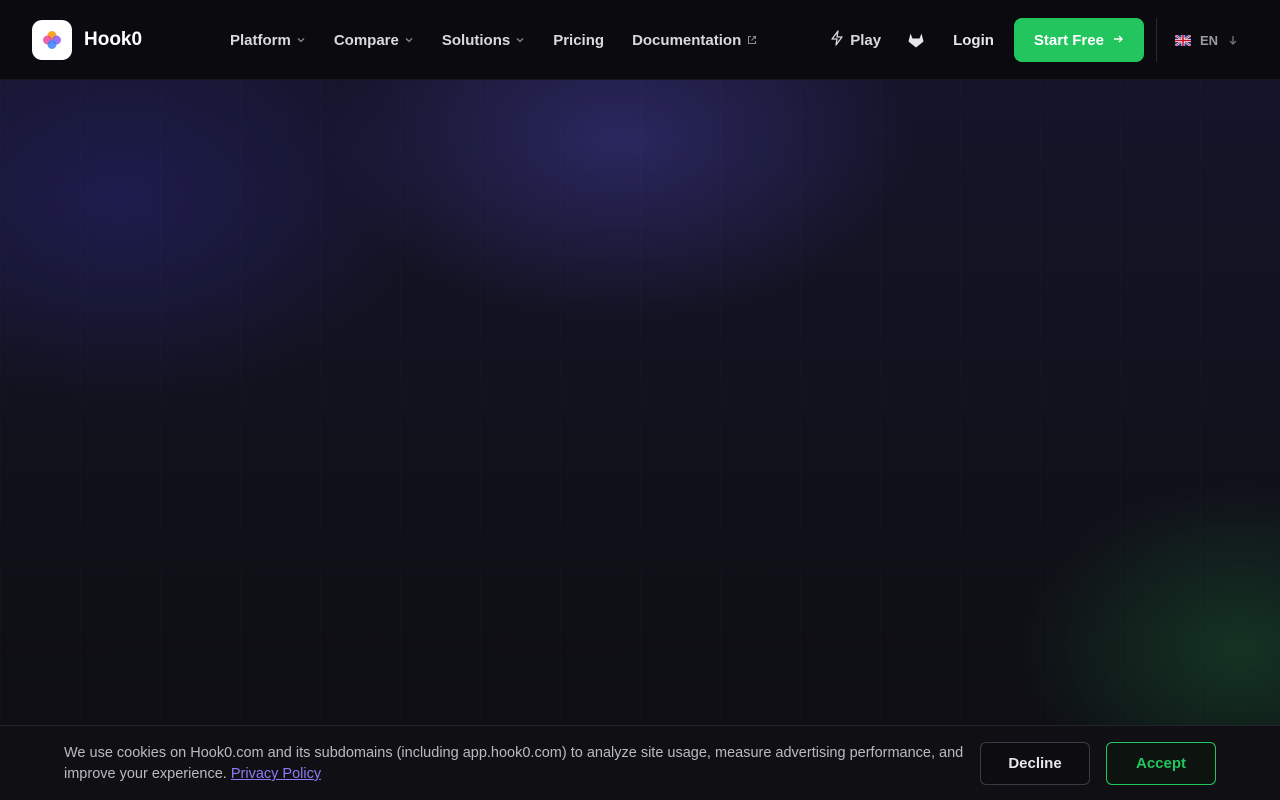  I want to click on uk-flag-icon, so click(1182, 40).